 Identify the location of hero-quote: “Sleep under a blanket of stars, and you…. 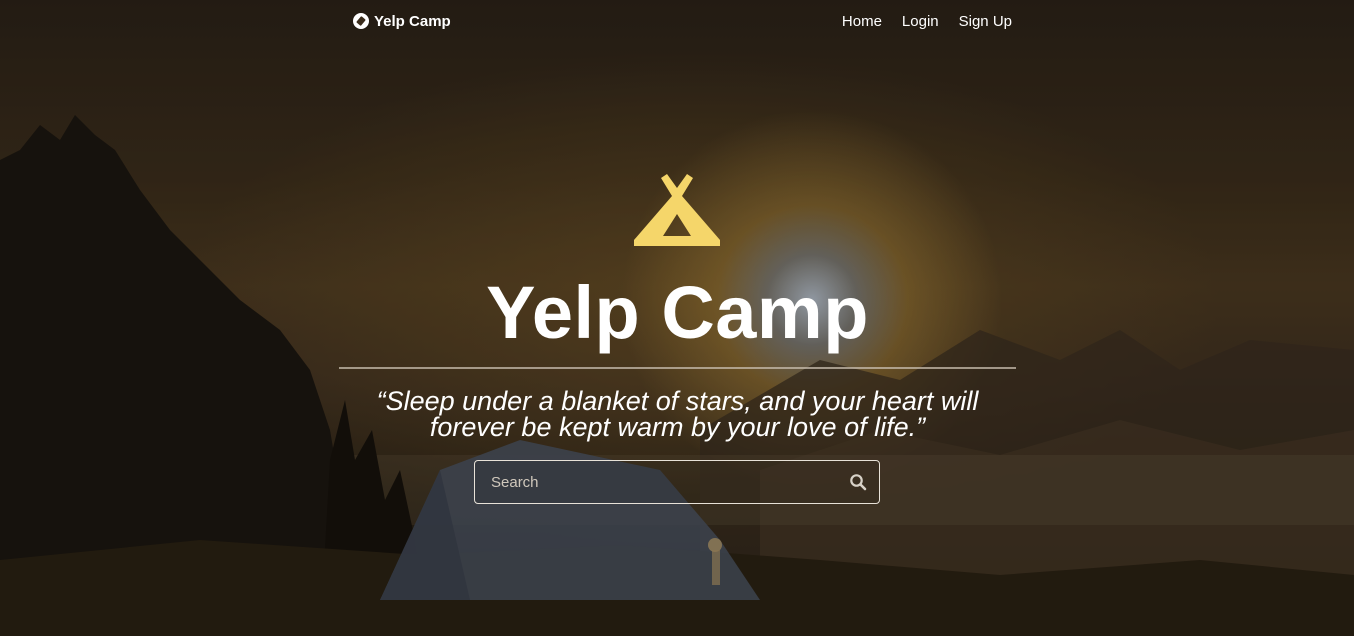
(677, 414).